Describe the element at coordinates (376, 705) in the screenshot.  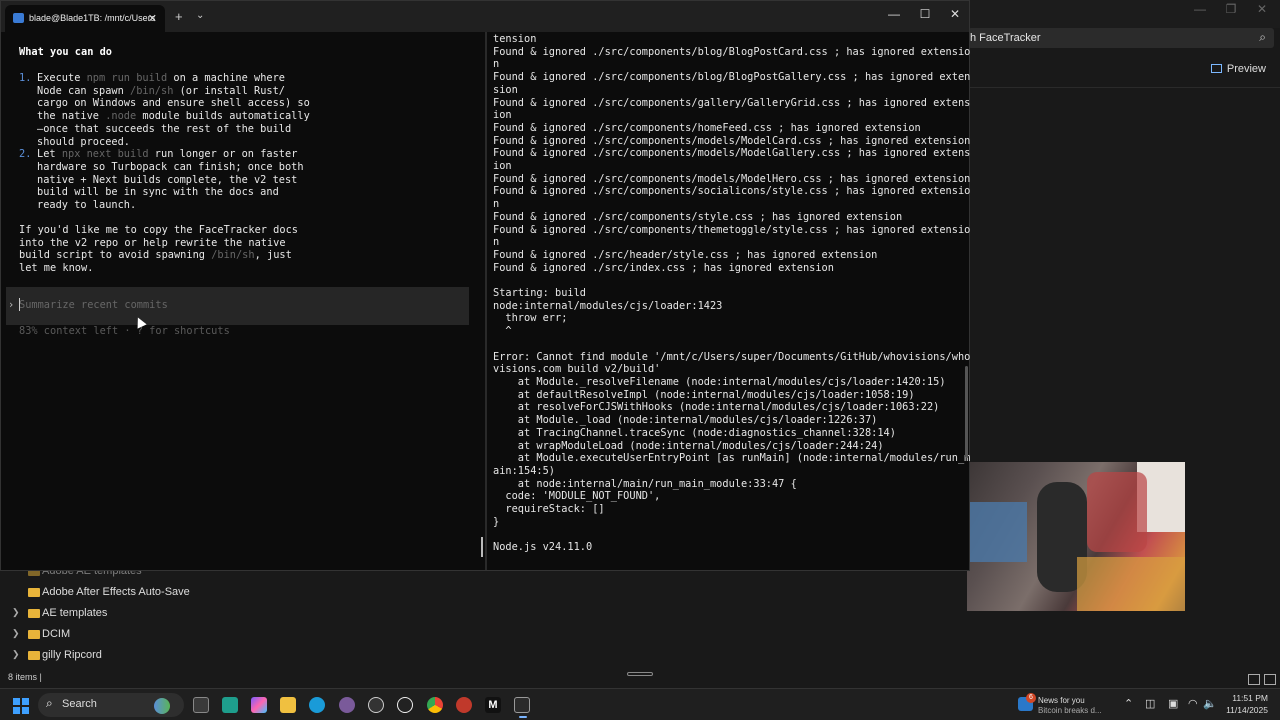
I see `settings-gear-icon` at that location.